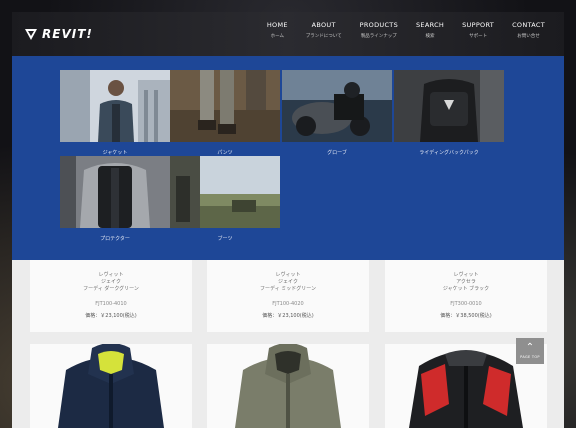 The width and height of the screenshot is (576, 428). Describe the element at coordinates (430, 31) in the screenshot. I see `nav-search: SEARCH 検索` at that location.